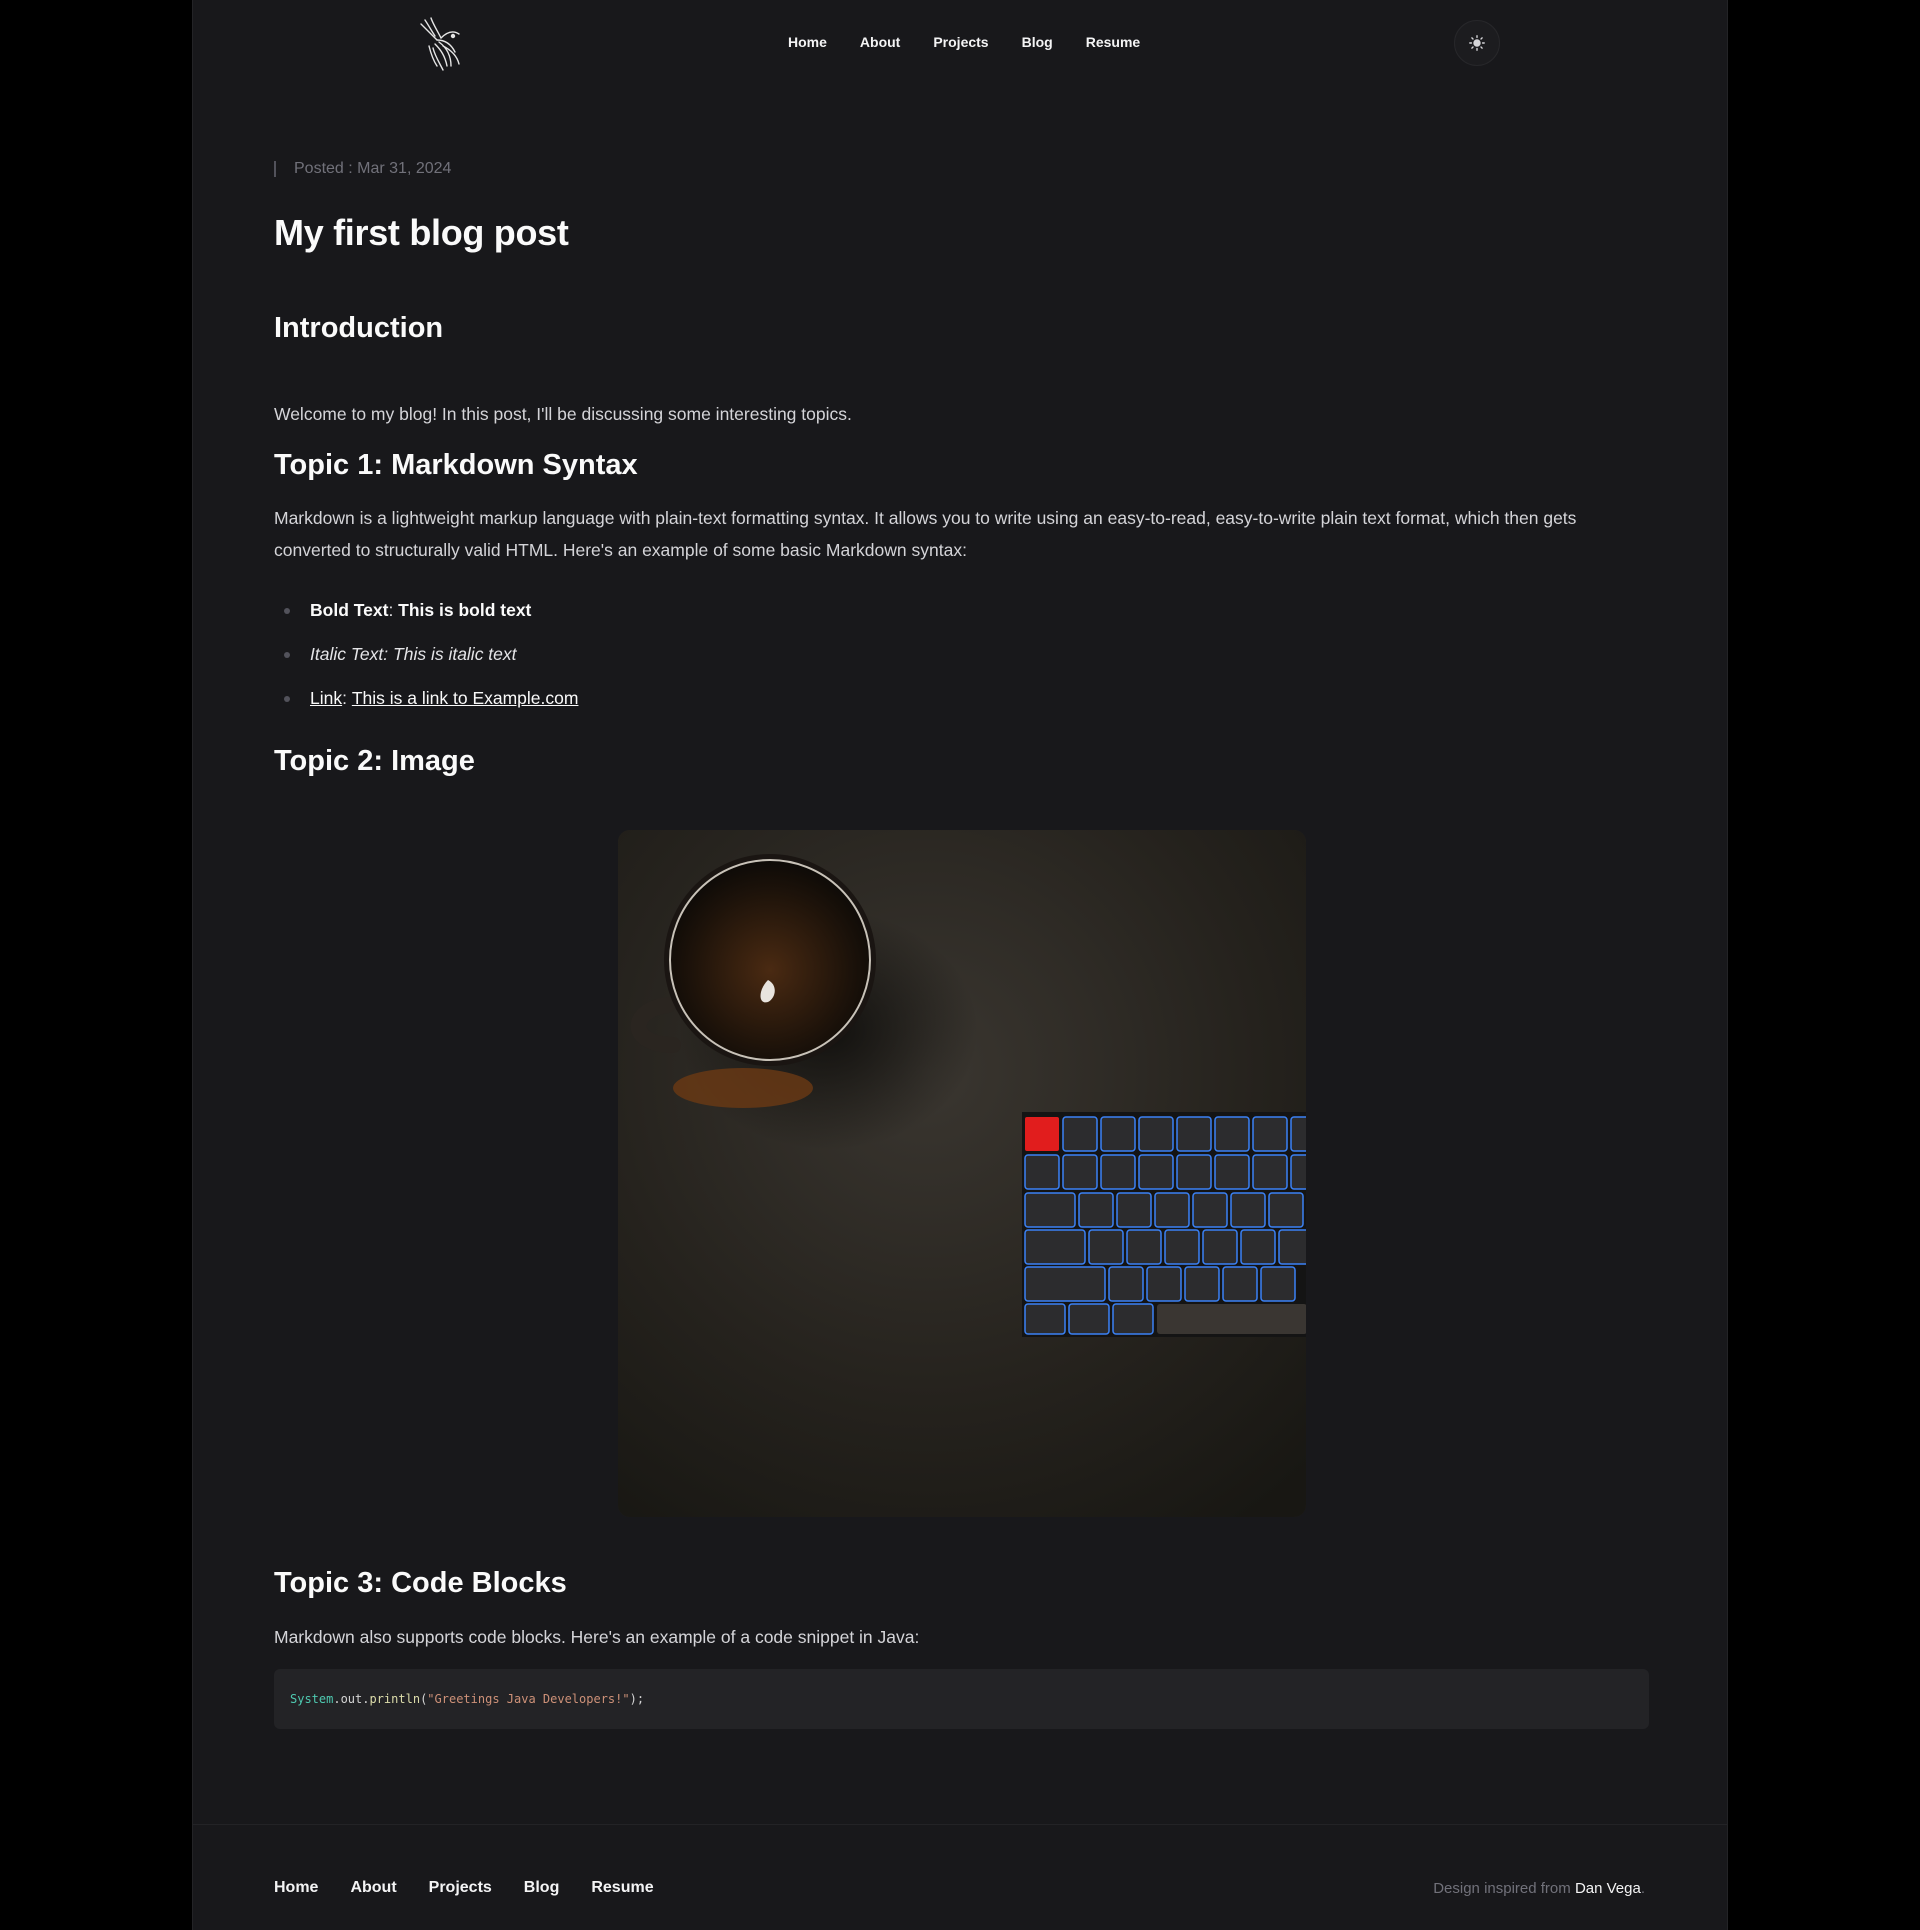 This screenshot has width=1920, height=1930. I want to click on site-header: Home About Projects Blog Resume, so click(960, 43).